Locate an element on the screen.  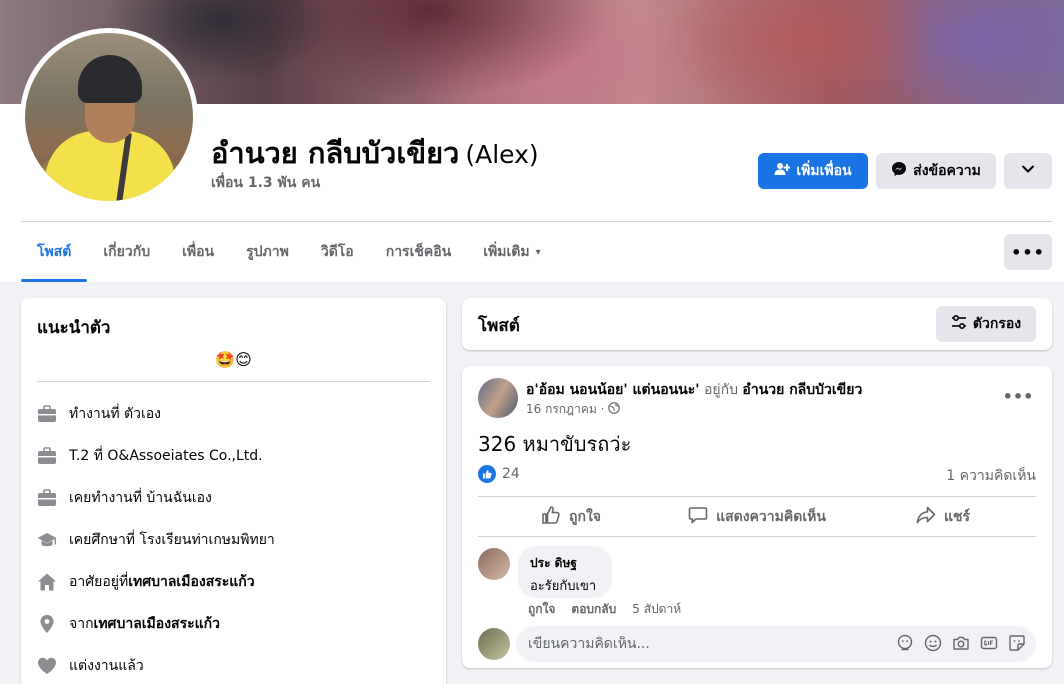
chevron-down-icon is located at coordinates (1028, 171).